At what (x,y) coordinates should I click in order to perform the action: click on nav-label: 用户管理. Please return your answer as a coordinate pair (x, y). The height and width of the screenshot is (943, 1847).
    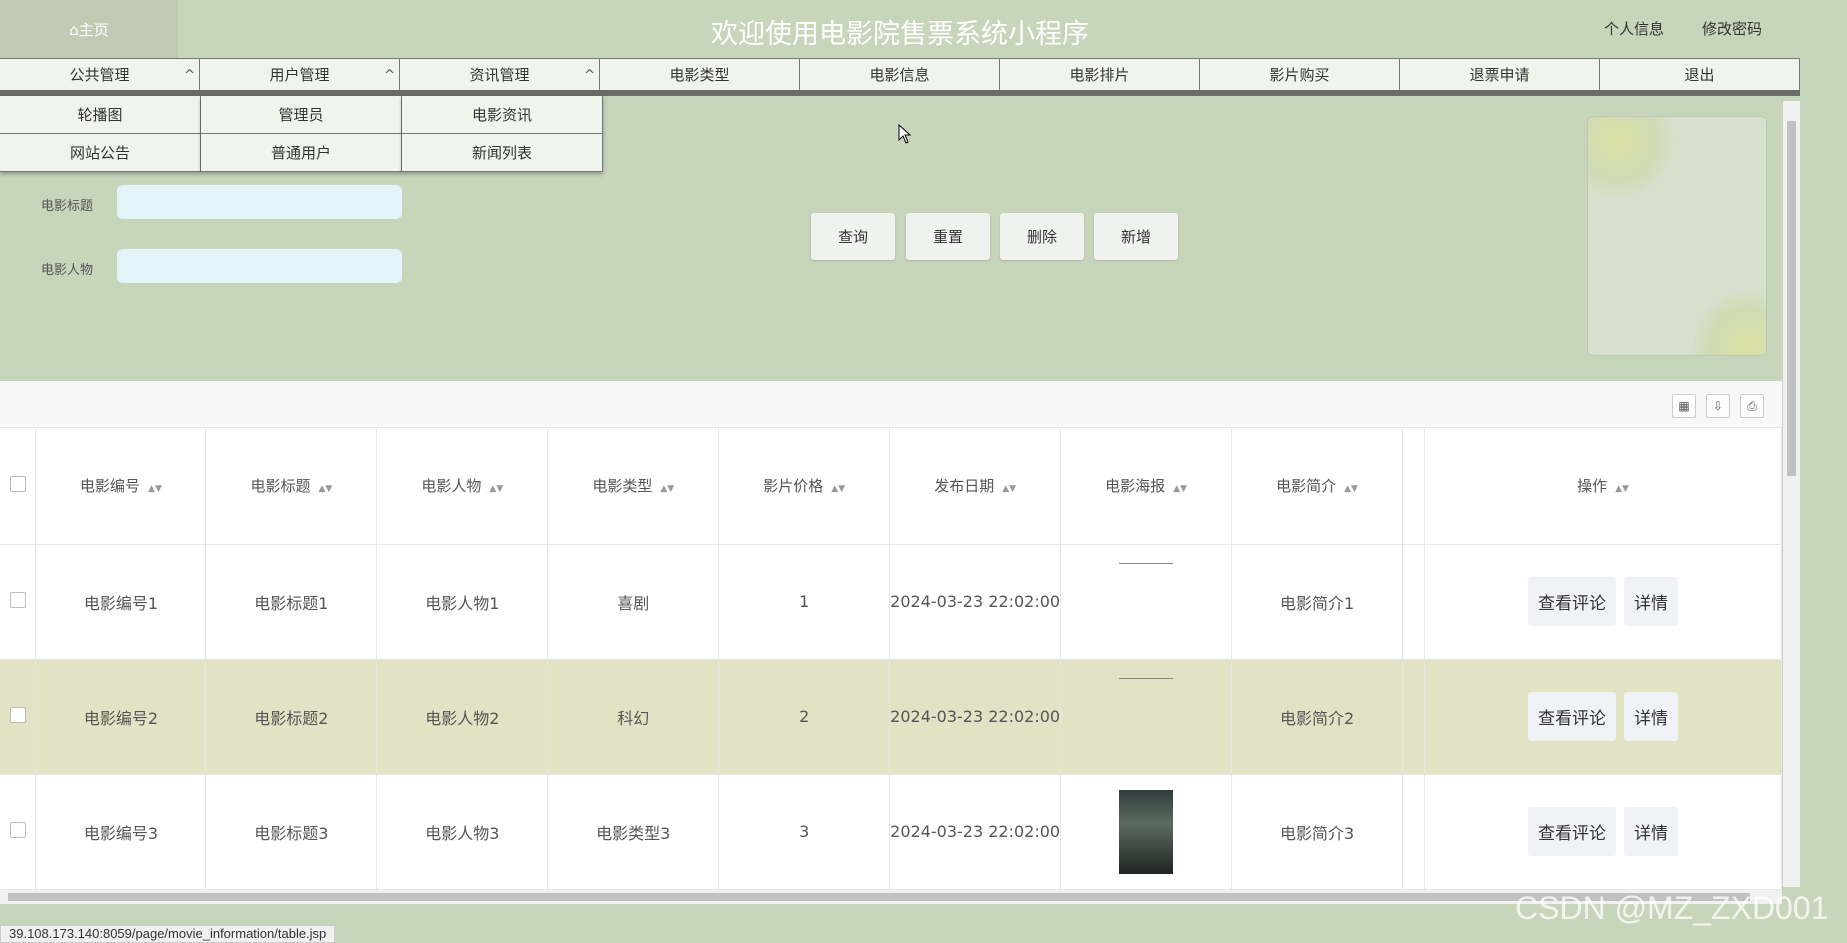
    Looking at the image, I should click on (299, 75).